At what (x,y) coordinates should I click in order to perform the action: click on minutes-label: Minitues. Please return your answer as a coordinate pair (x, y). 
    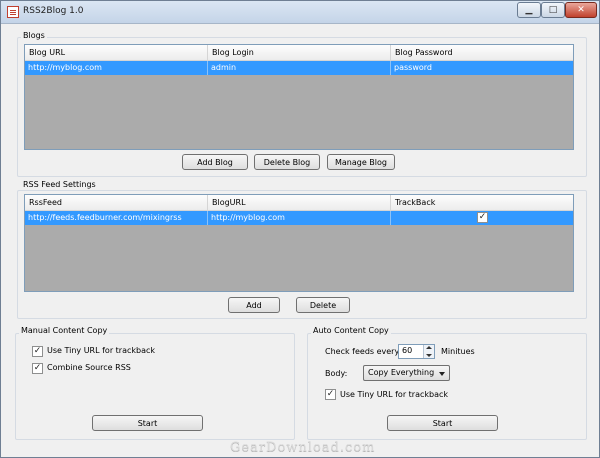
    Looking at the image, I should click on (458, 351).